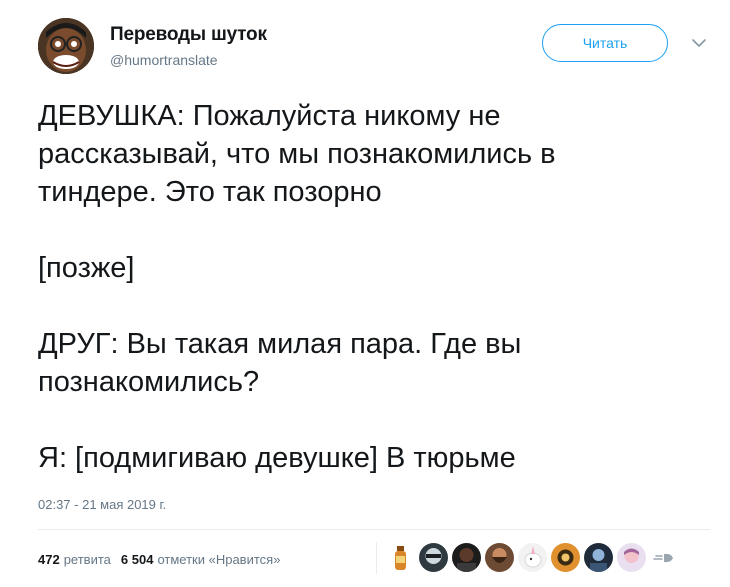  What do you see at coordinates (433, 557) in the screenshot?
I see `masked-avatar` at bounding box center [433, 557].